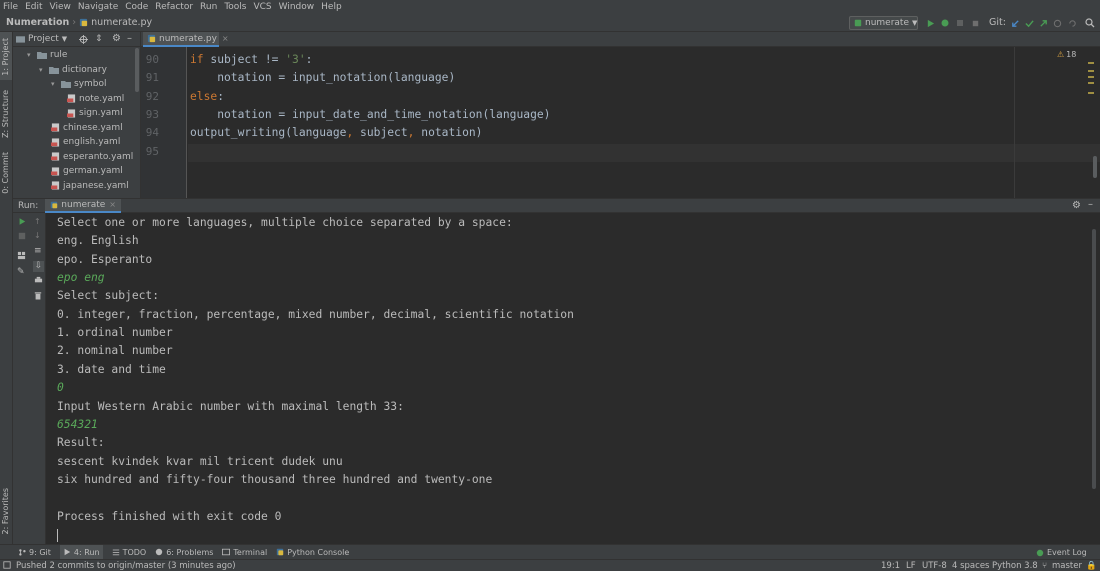 The height and width of the screenshot is (571, 1100). I want to click on menu-run: Run, so click(208, 7).